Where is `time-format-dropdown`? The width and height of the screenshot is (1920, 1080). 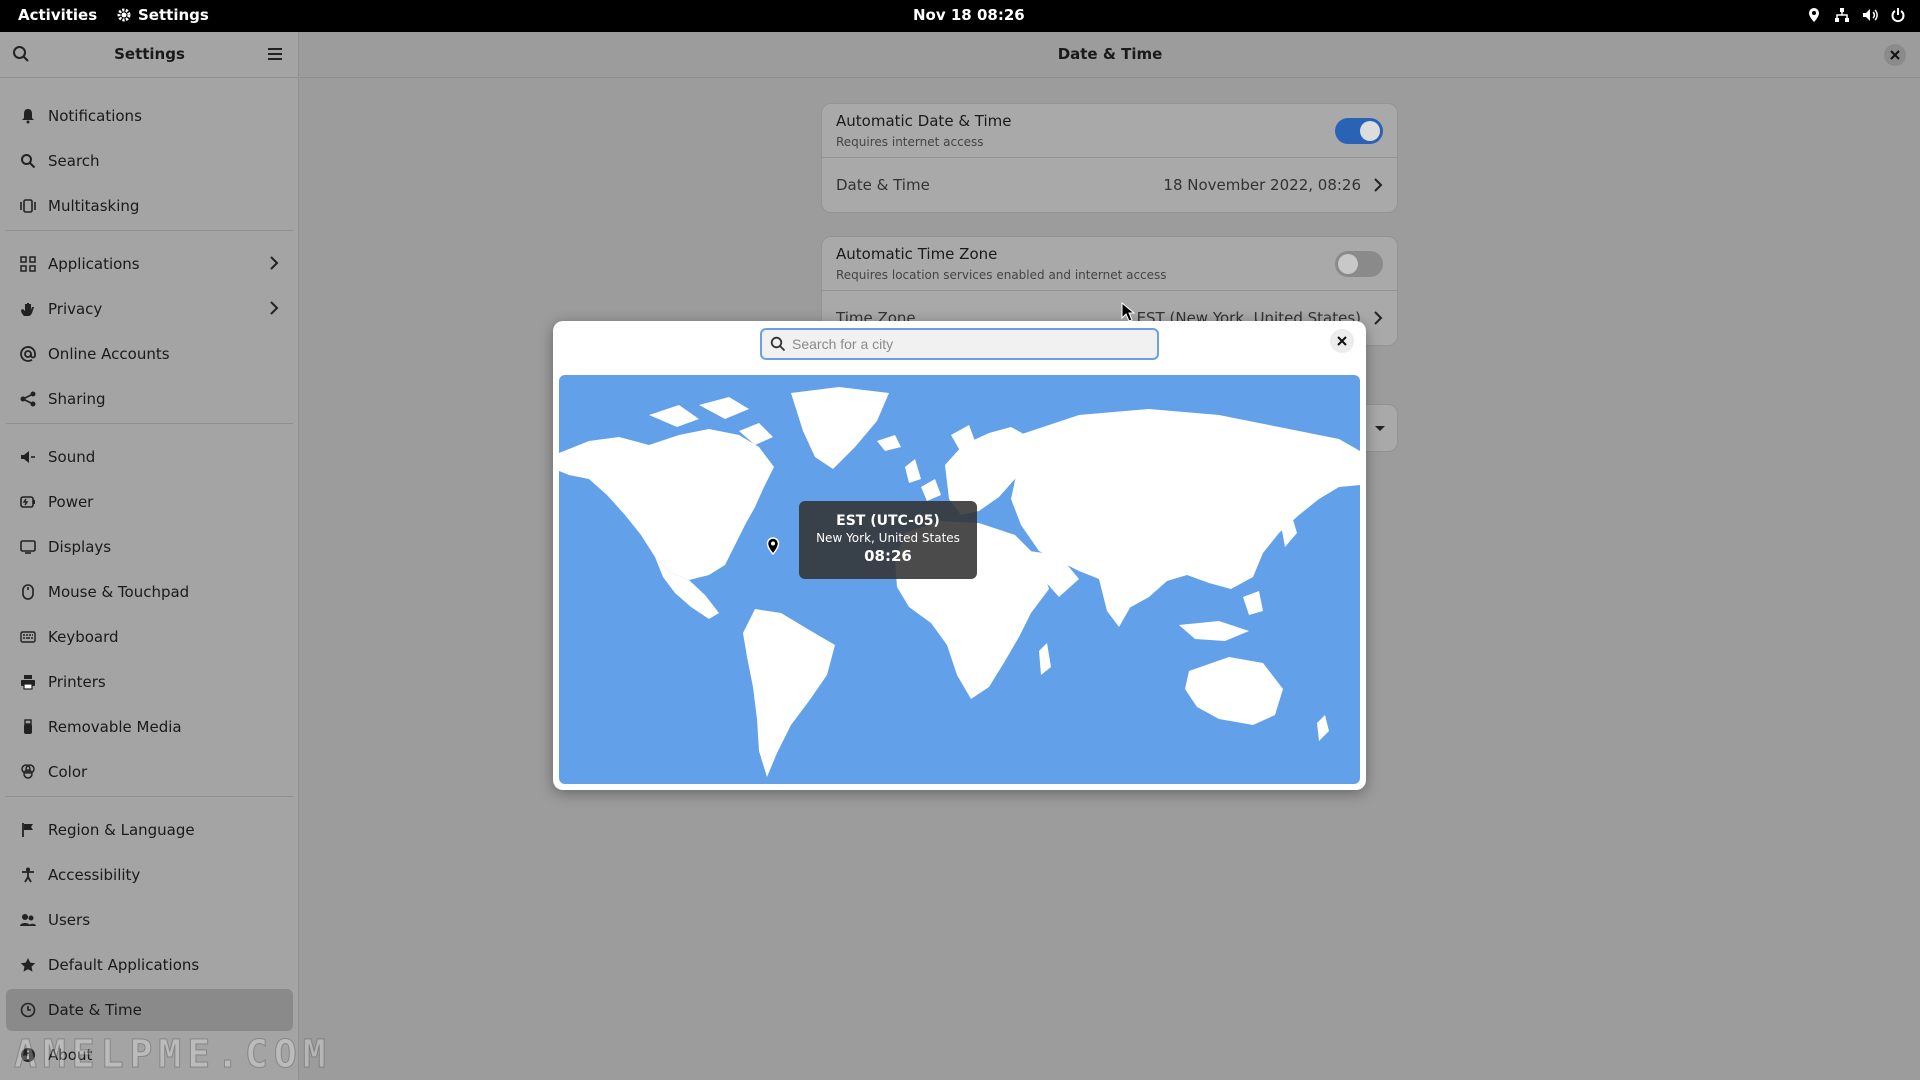 time-format-dropdown is located at coordinates (1382, 428).